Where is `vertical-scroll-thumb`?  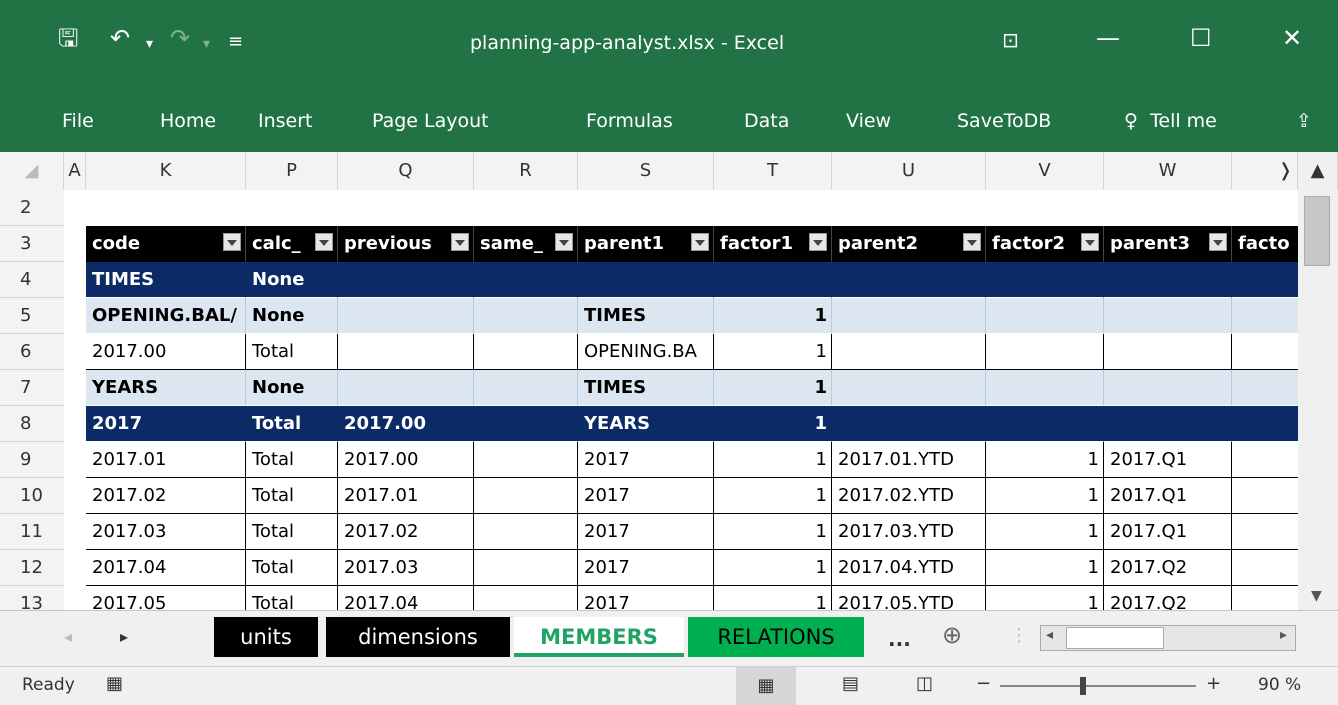 vertical-scroll-thumb is located at coordinates (1317, 231).